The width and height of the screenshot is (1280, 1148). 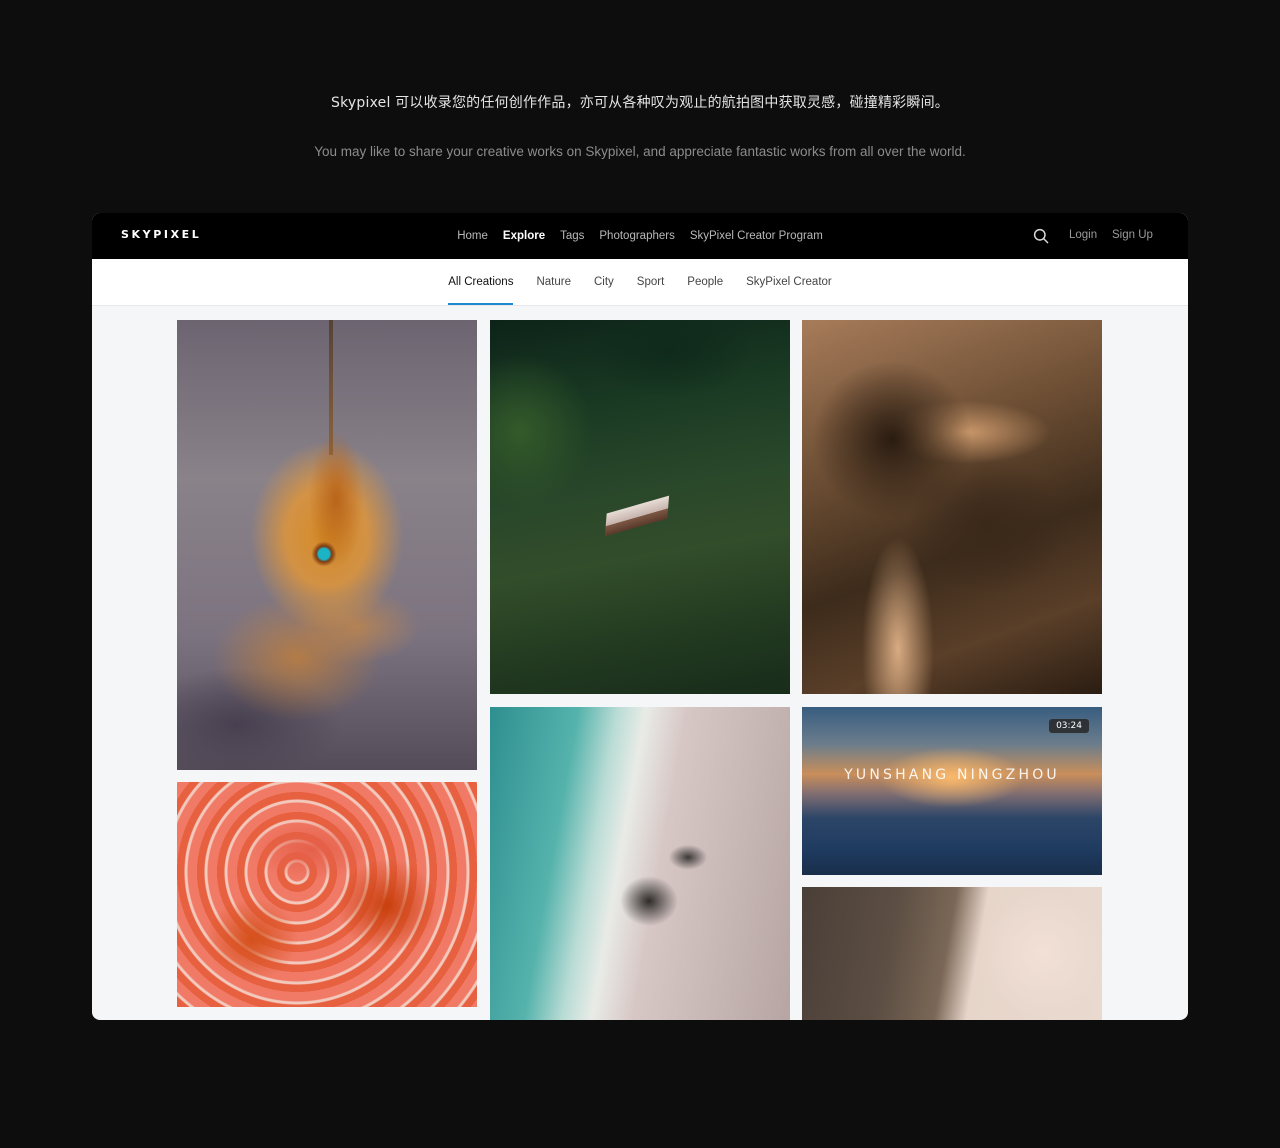 I want to click on photo-tile-red-salt-flats, so click(x=327, y=894).